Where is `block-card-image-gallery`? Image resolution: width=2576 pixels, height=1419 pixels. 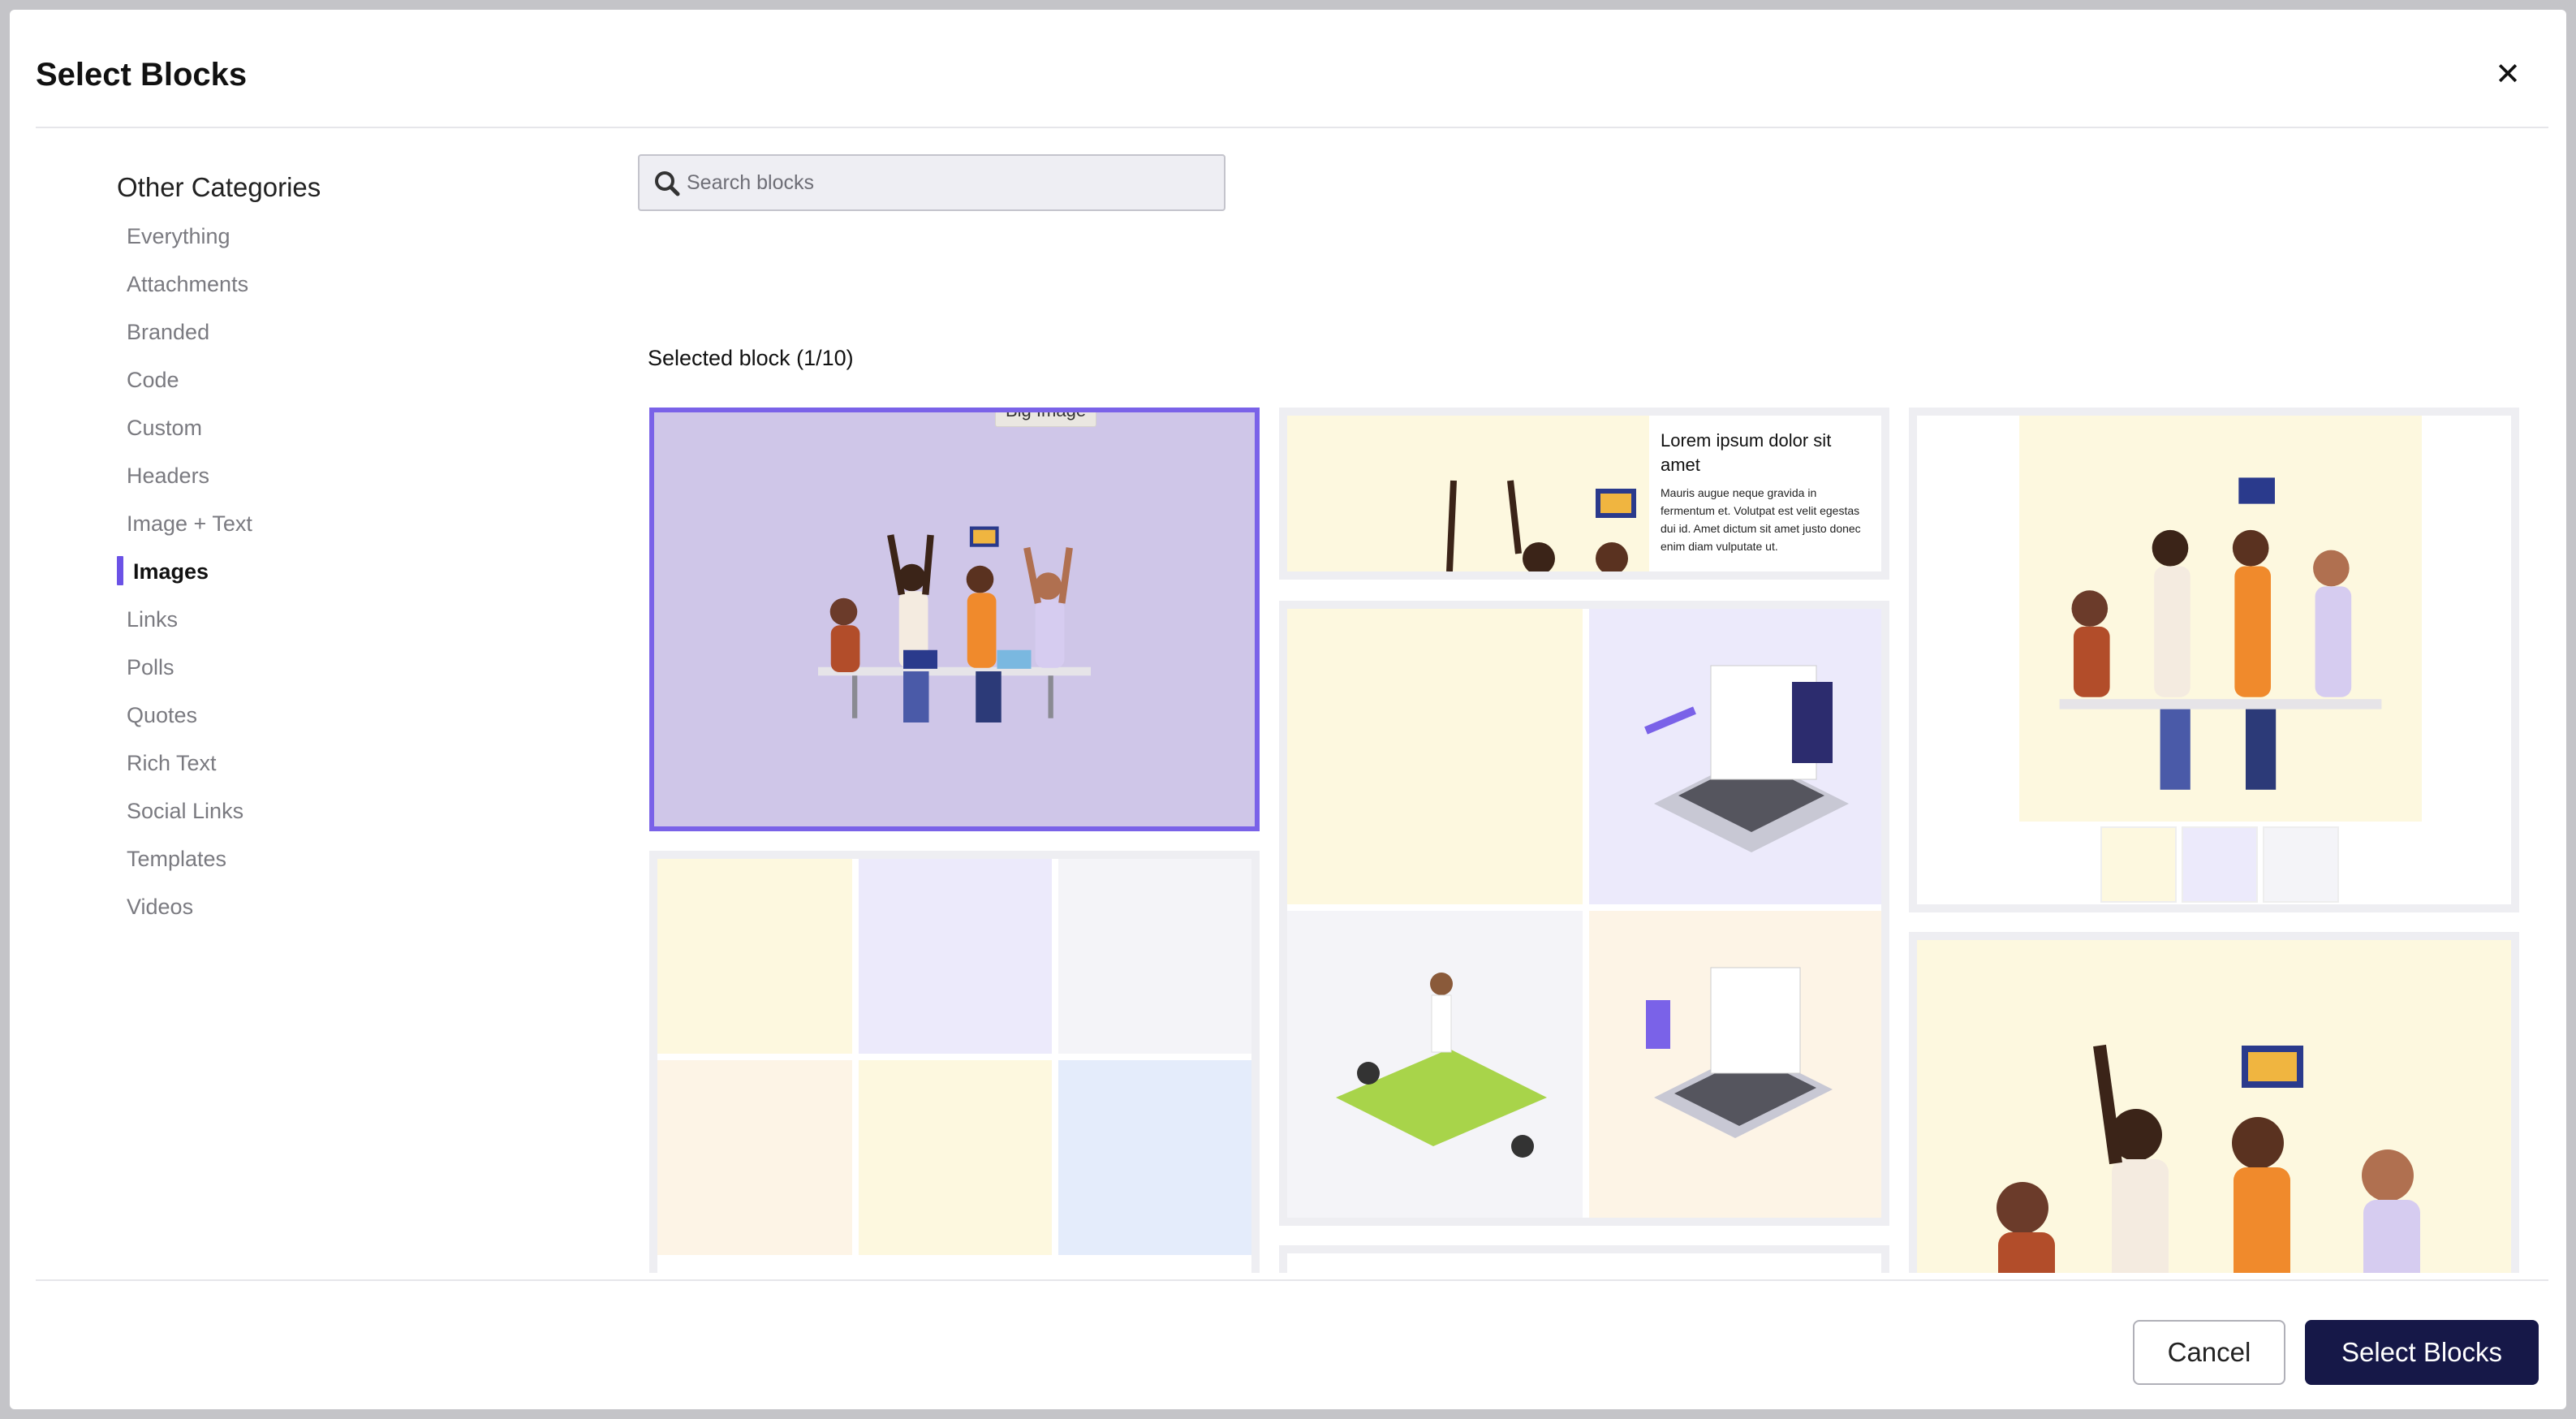
block-card-image-gallery is located at coordinates (2214, 660).